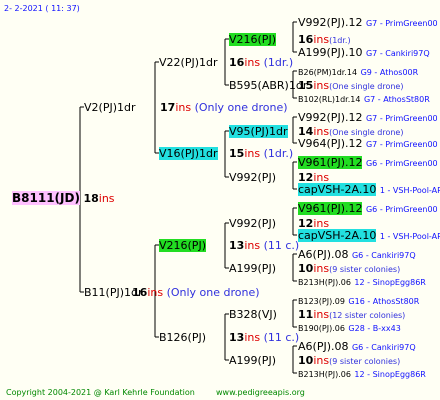  I want to click on node-name: V2(PJ)1dr, so click(110, 107).